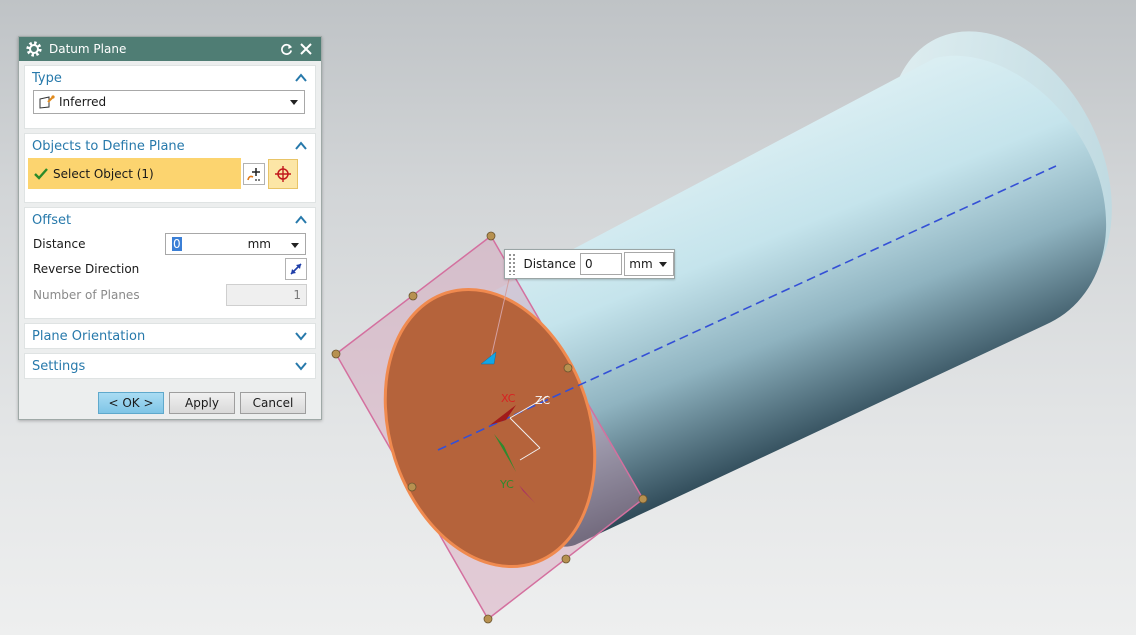 The image size is (1136, 635). What do you see at coordinates (41, 173) in the screenshot?
I see `check-icon` at bounding box center [41, 173].